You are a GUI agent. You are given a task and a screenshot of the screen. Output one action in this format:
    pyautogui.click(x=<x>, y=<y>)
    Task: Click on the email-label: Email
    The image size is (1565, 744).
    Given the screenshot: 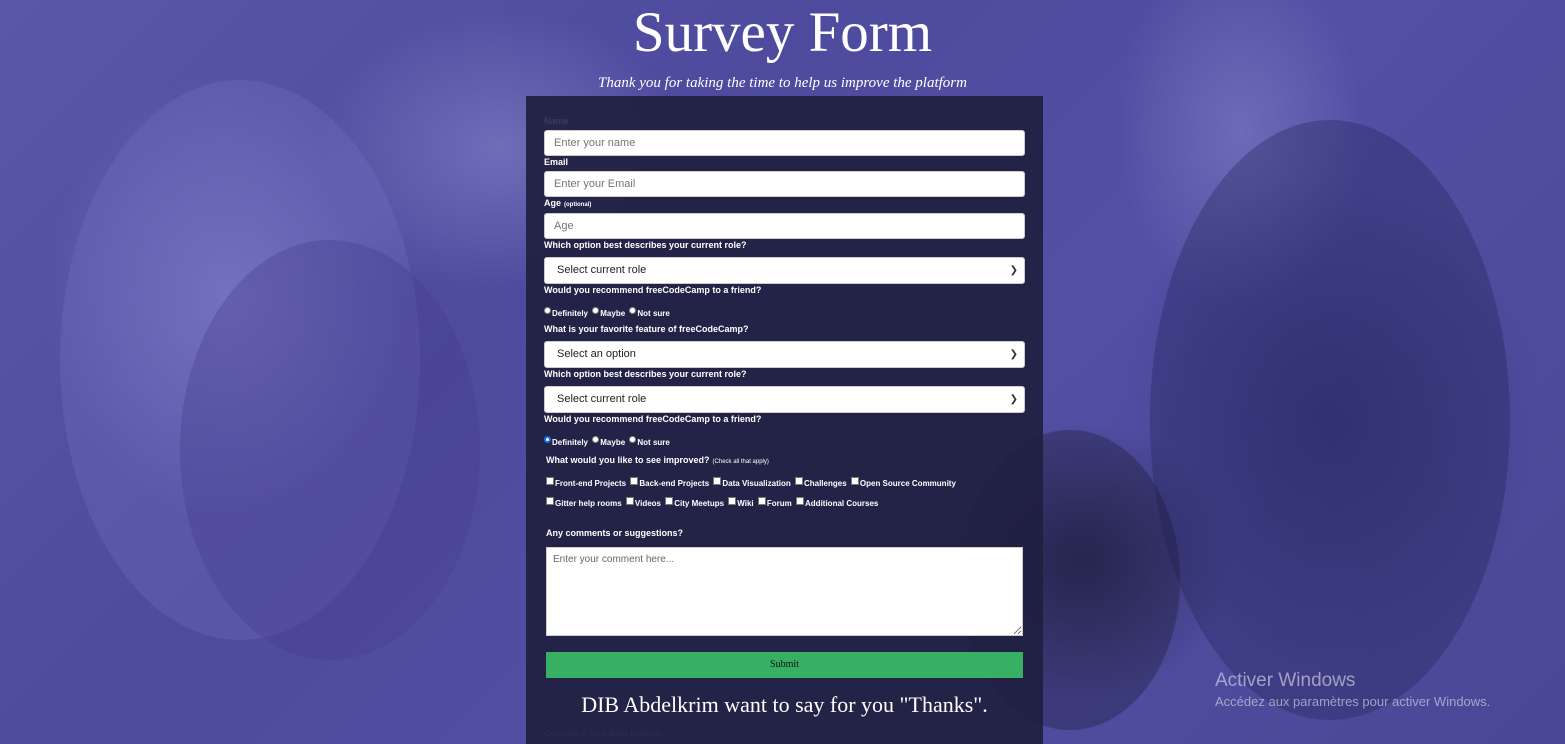 What is the action you would take?
    pyautogui.click(x=556, y=162)
    